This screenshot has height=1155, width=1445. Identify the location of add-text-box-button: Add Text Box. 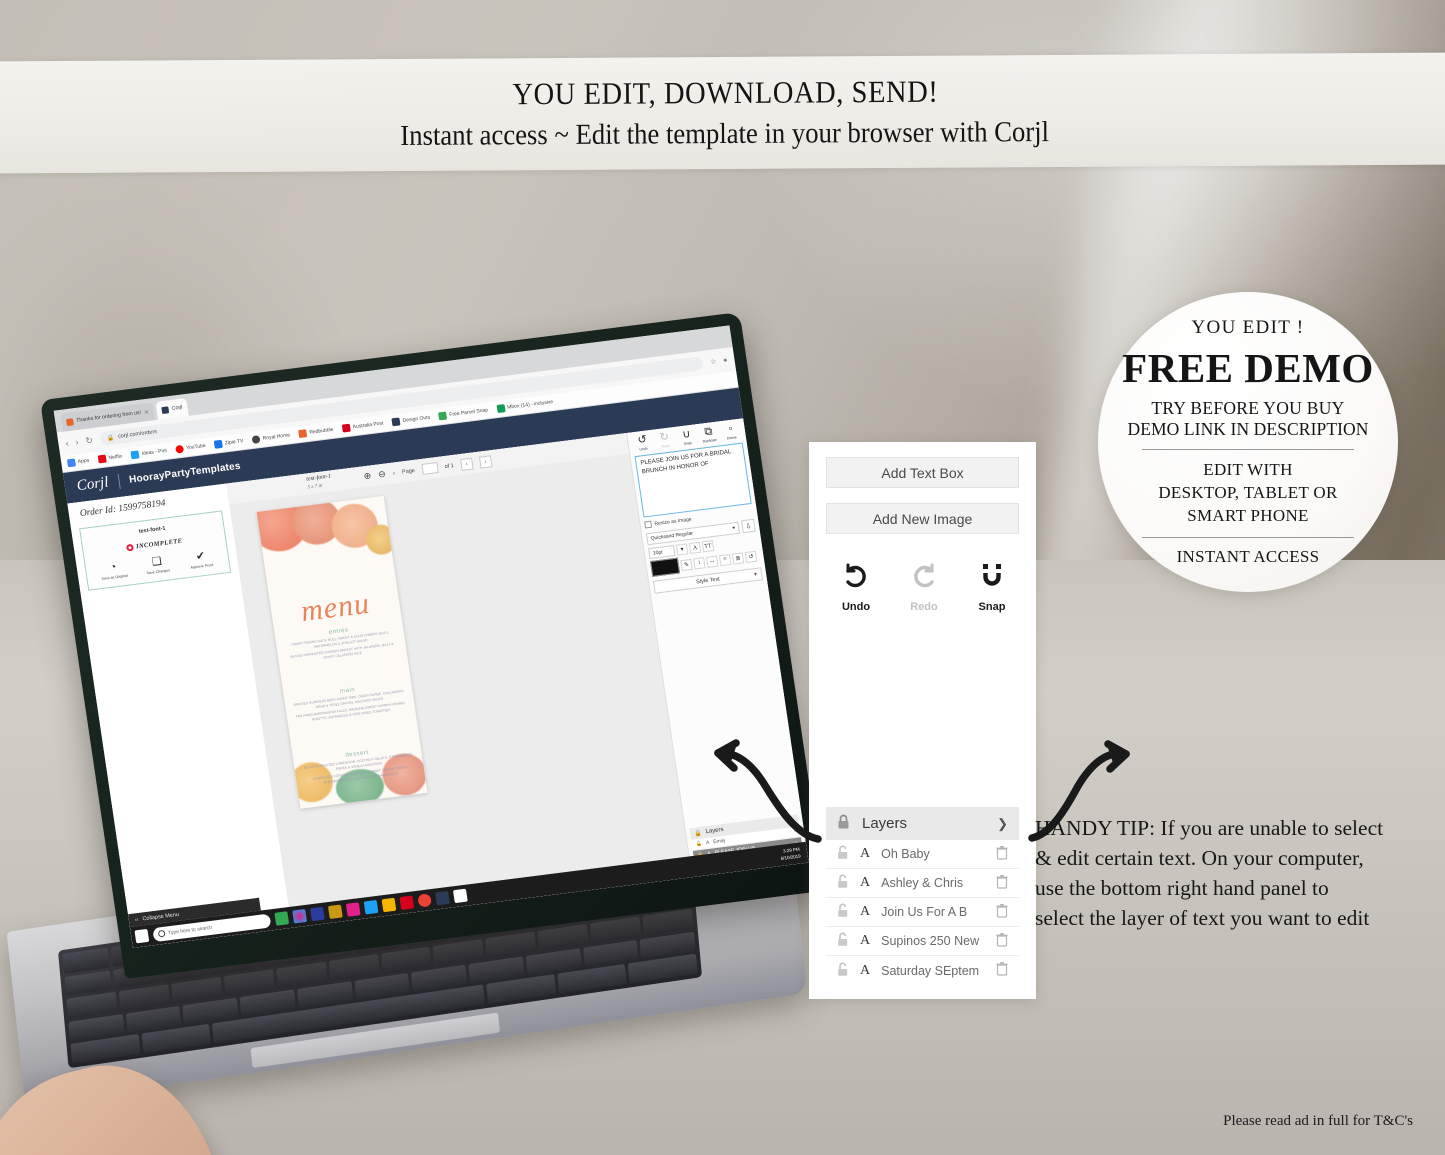
(922, 472).